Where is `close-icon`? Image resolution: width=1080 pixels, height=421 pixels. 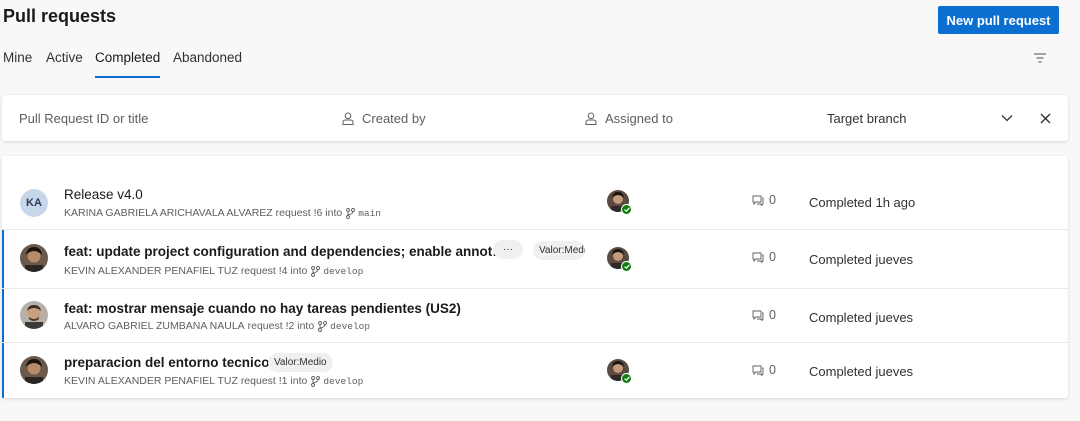
close-icon is located at coordinates (1045, 118).